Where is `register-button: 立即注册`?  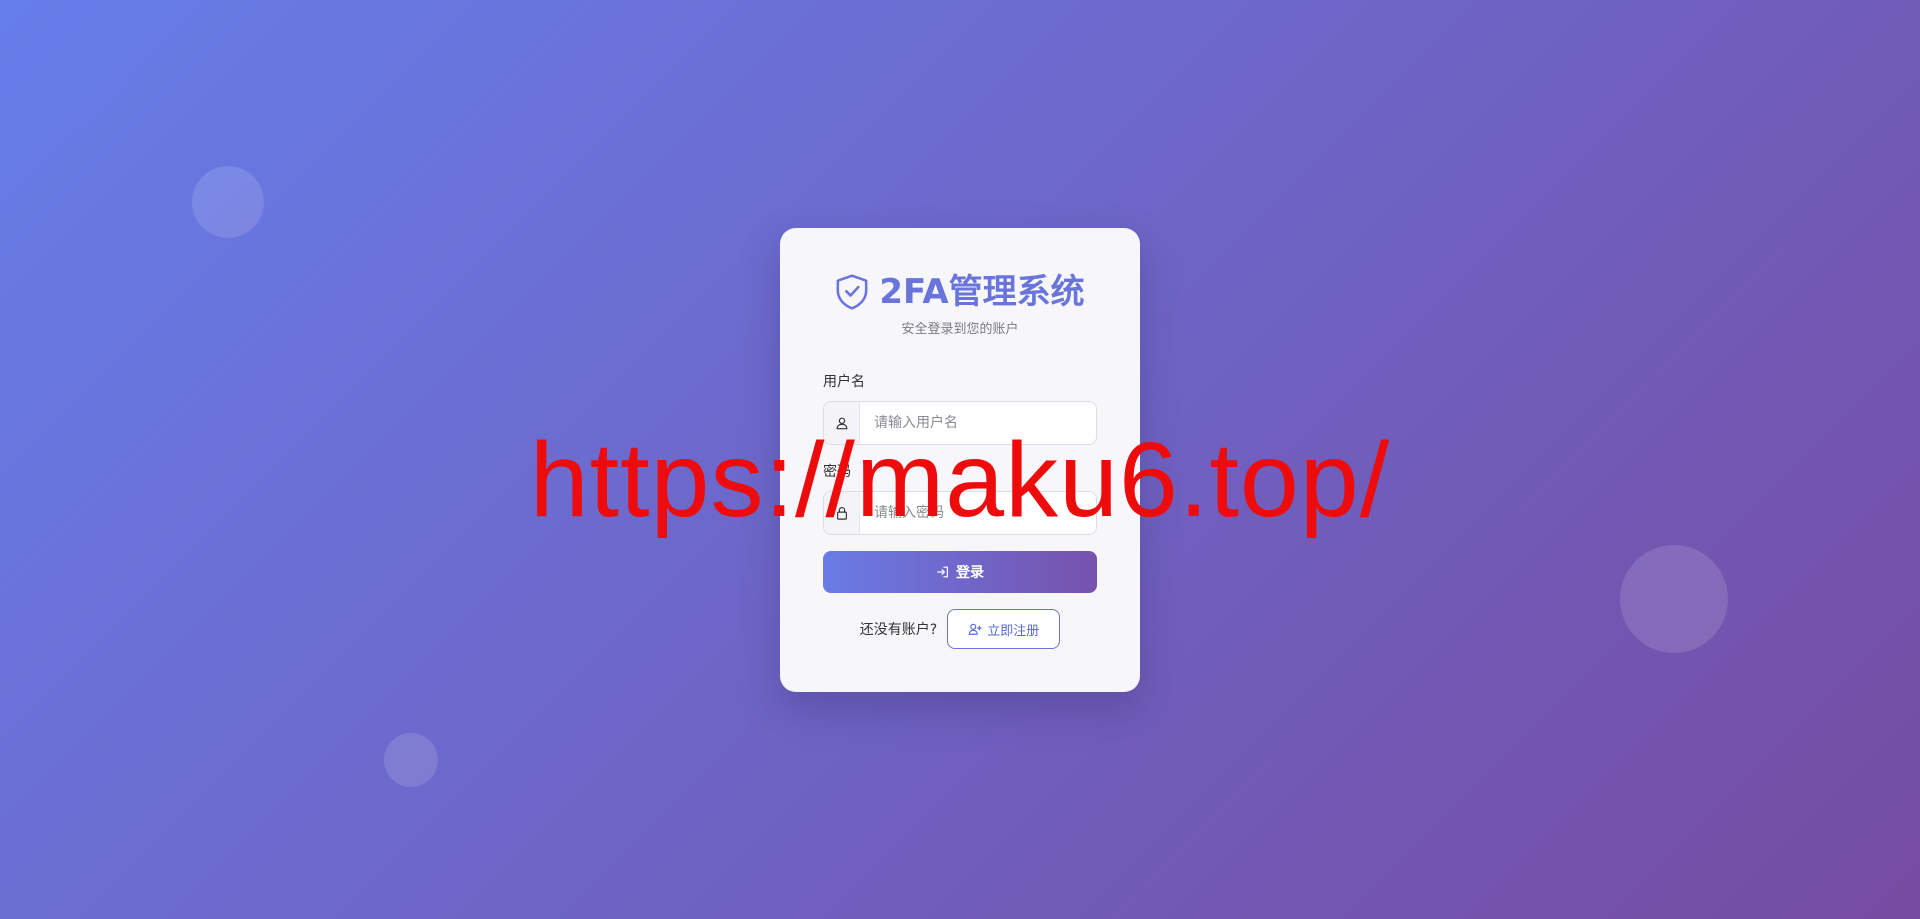
register-button: 立即注册 is located at coordinates (1004, 629).